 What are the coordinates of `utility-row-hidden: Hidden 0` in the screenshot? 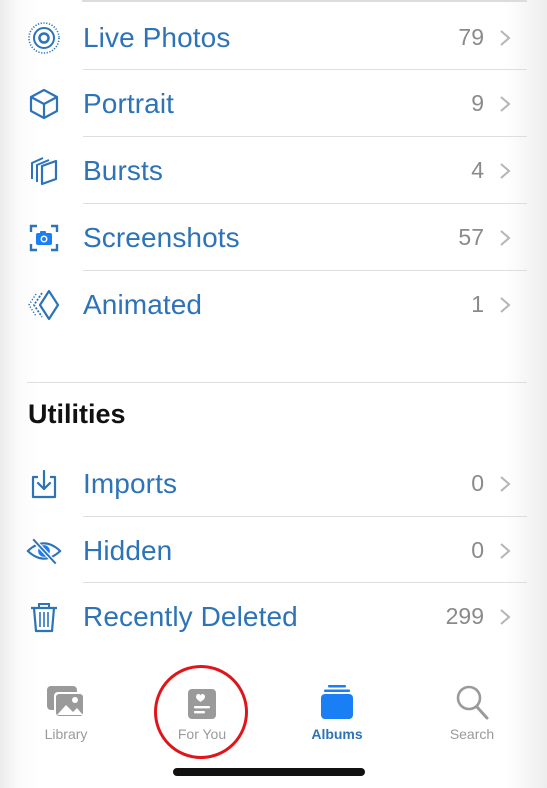 It's located at (273, 550).